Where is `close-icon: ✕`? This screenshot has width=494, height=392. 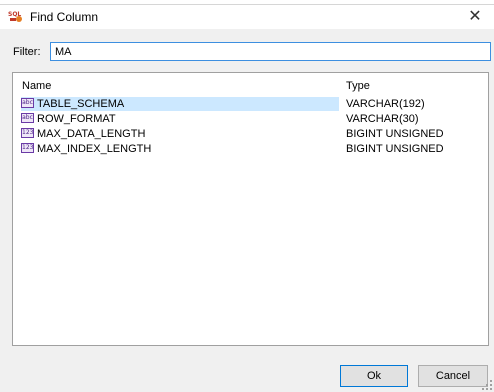 close-icon: ✕ is located at coordinates (475, 16).